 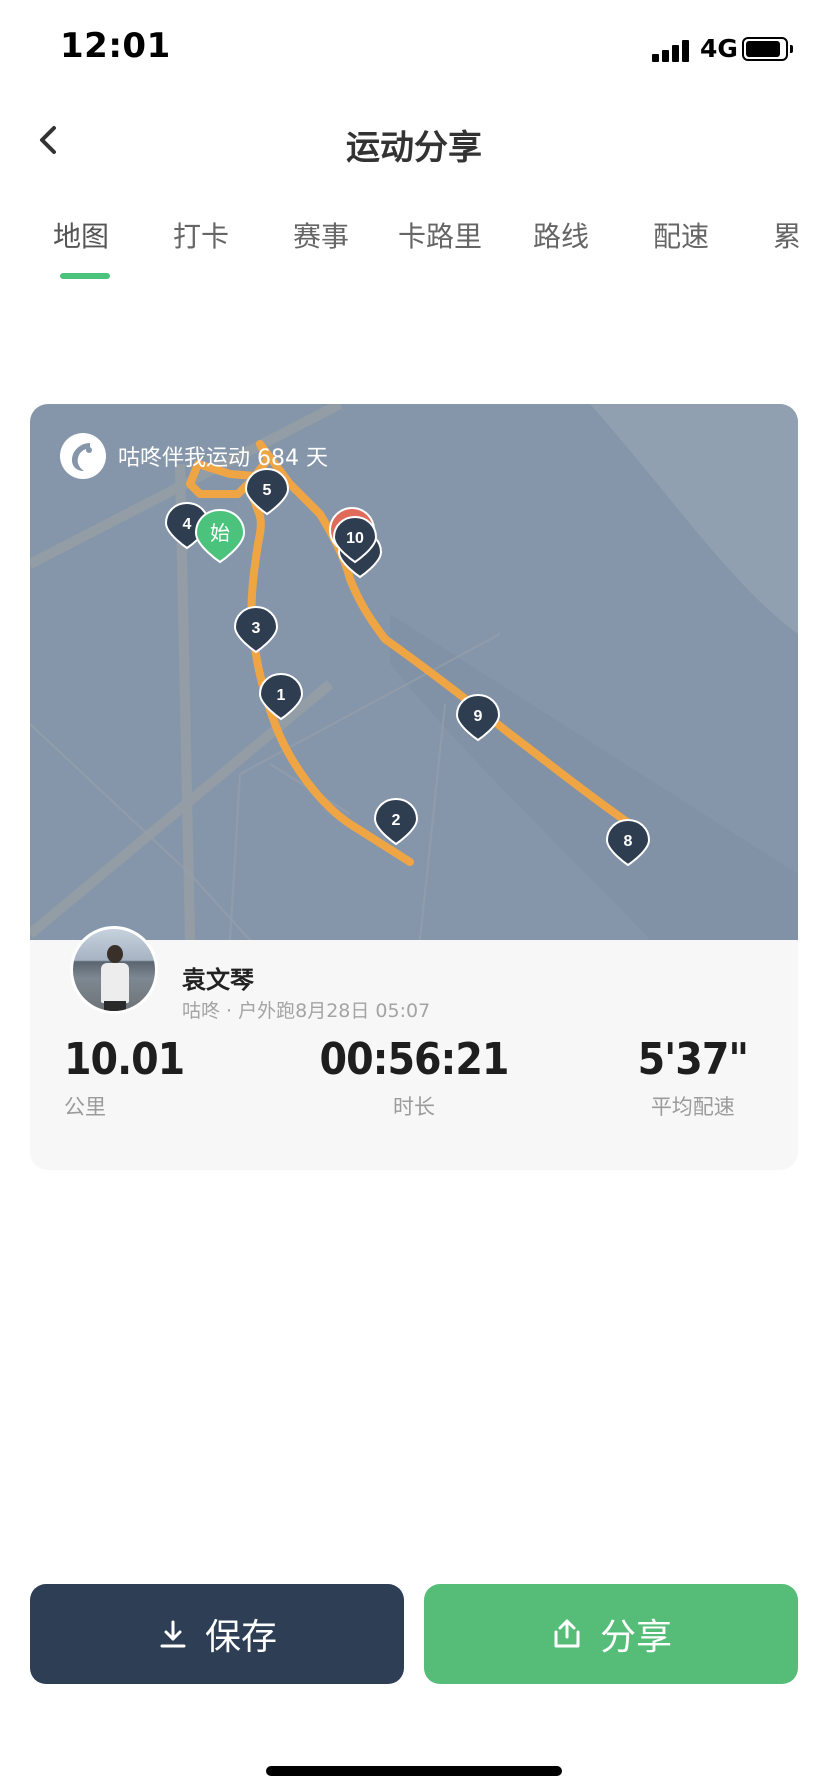 I want to click on battery-icon, so click(x=767, y=49).